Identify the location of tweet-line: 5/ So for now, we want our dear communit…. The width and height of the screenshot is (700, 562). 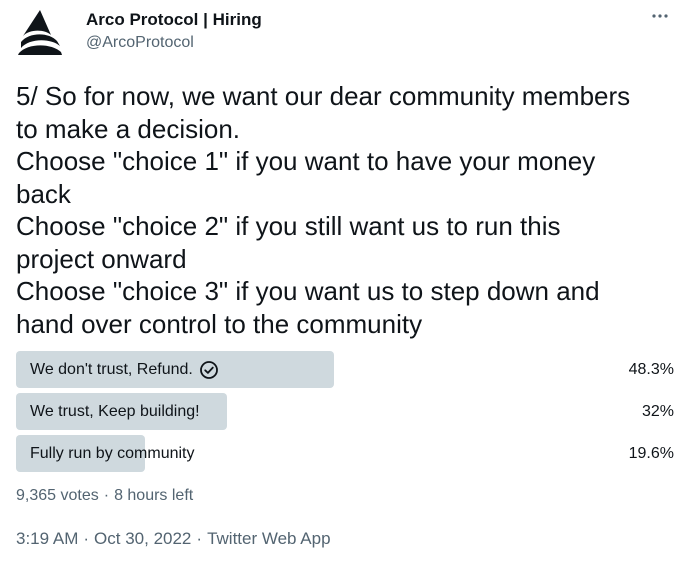
(323, 96).